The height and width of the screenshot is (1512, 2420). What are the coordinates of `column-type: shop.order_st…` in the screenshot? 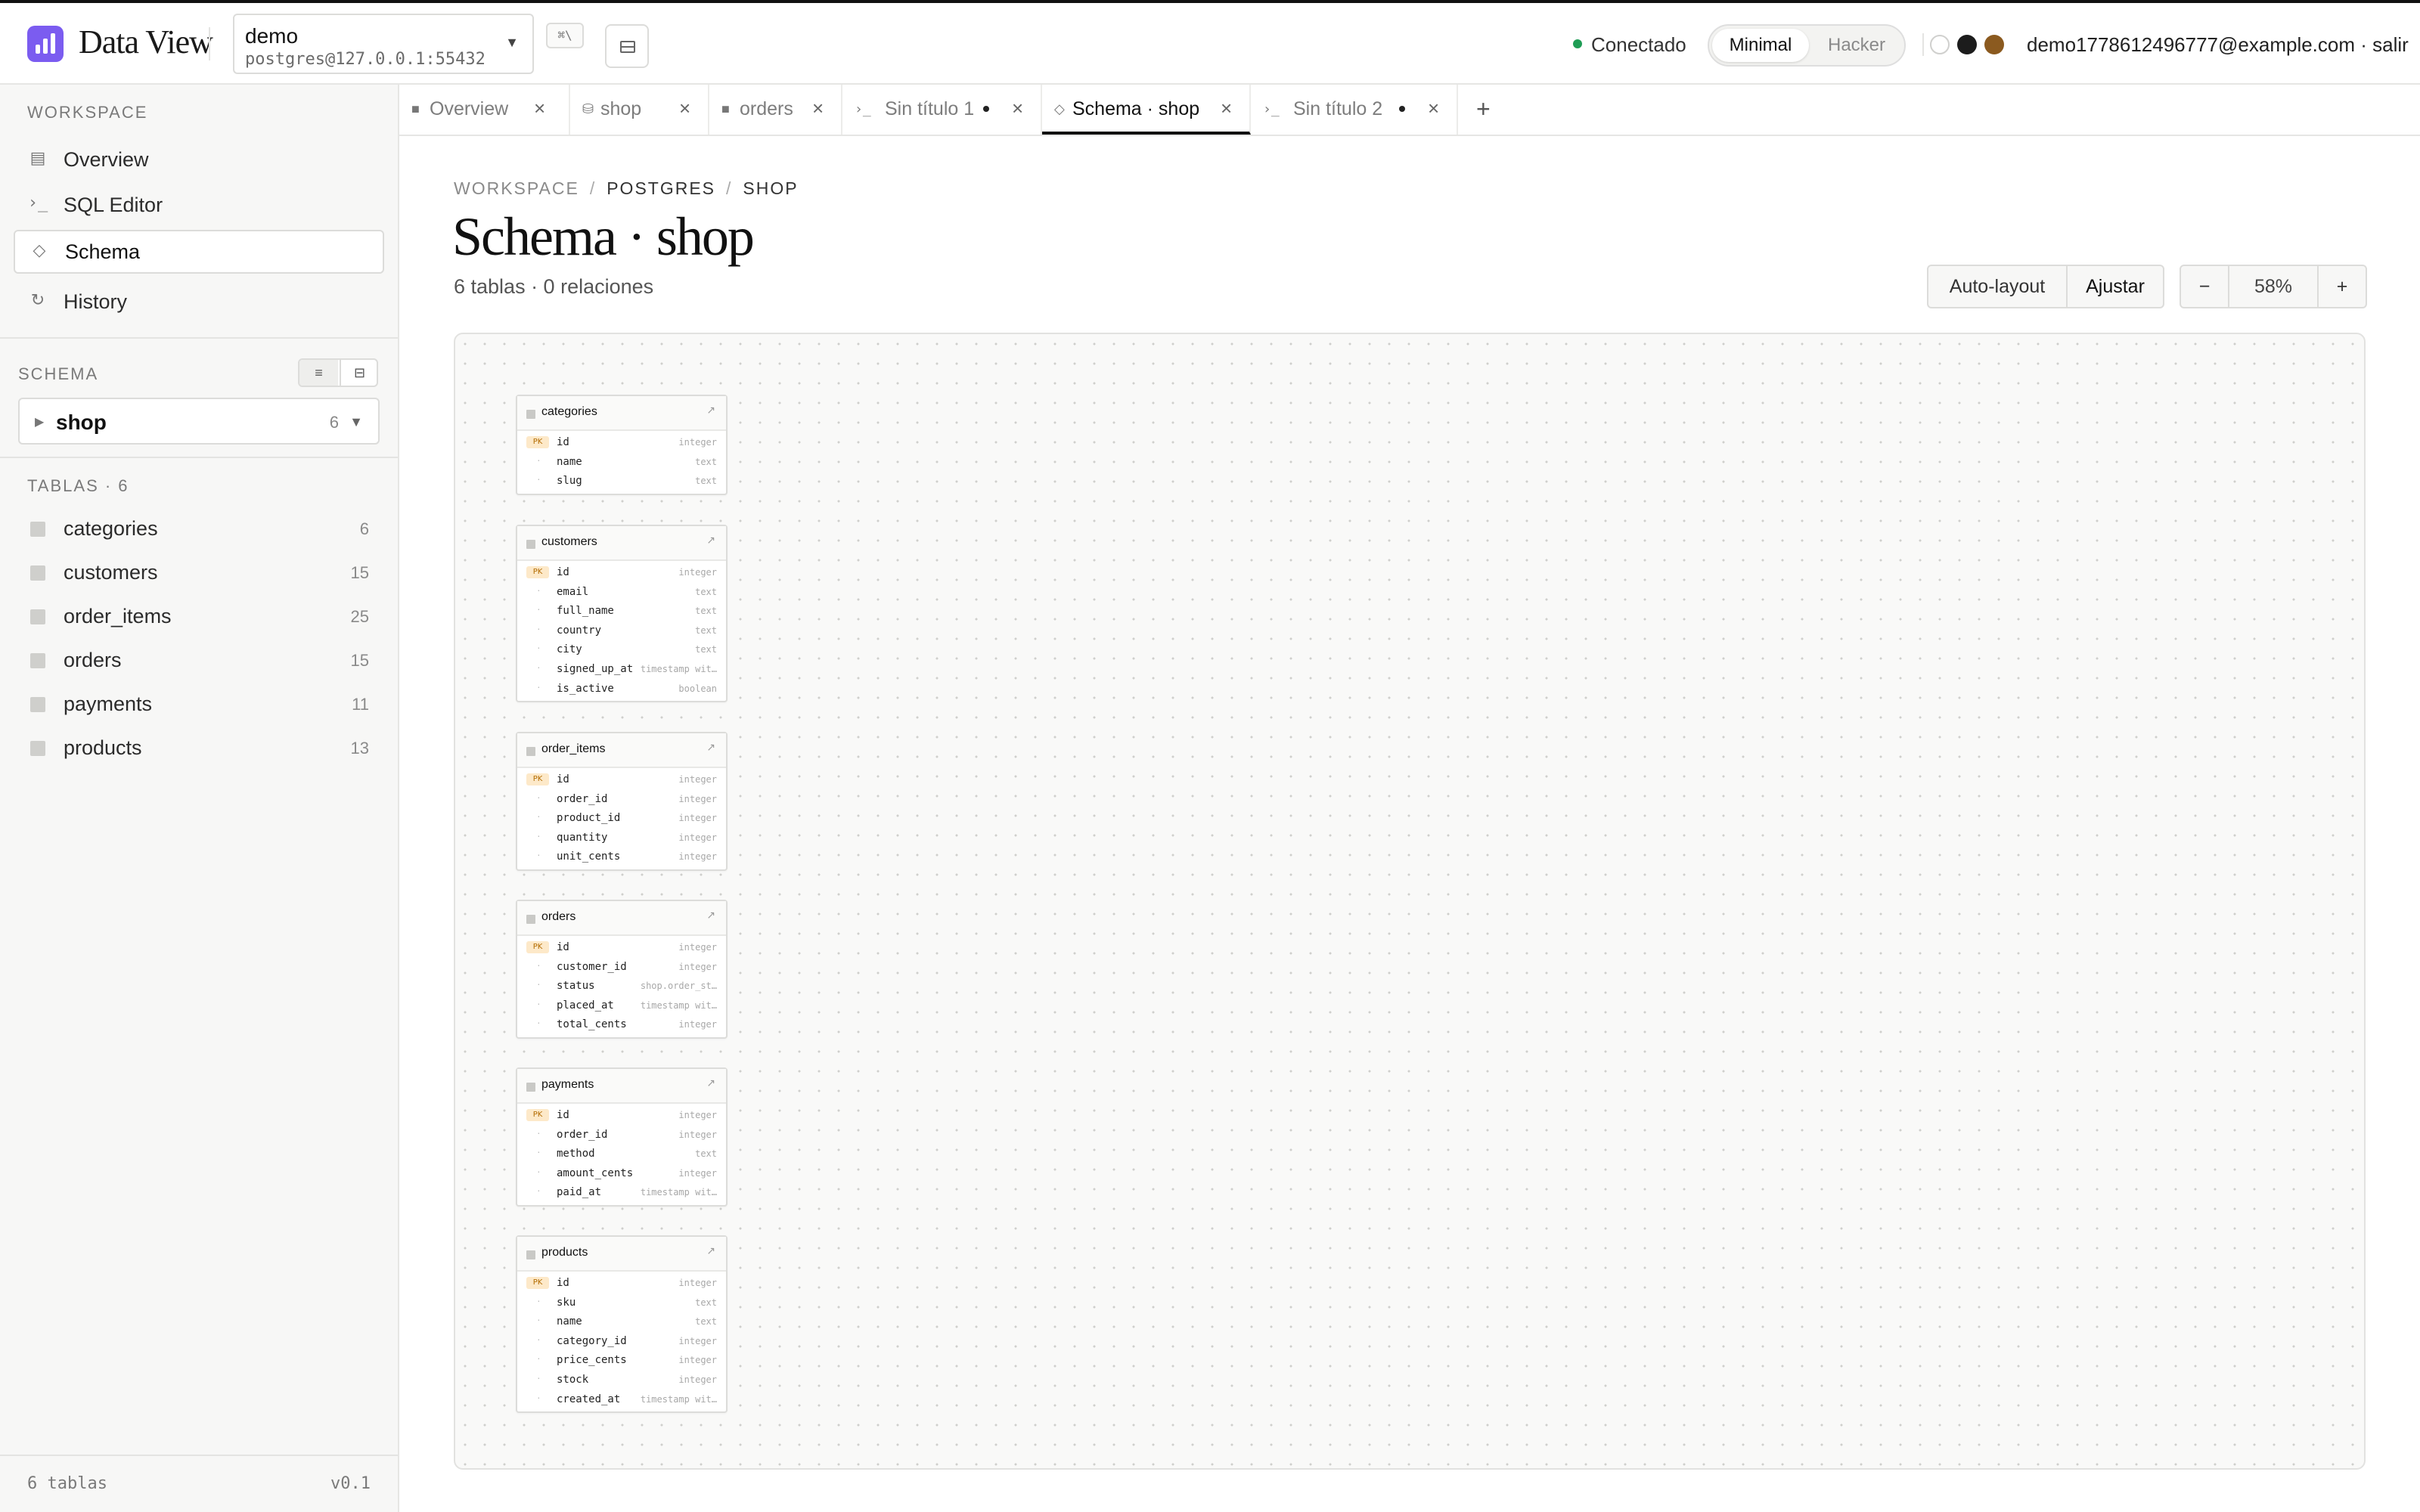 It's located at (678, 986).